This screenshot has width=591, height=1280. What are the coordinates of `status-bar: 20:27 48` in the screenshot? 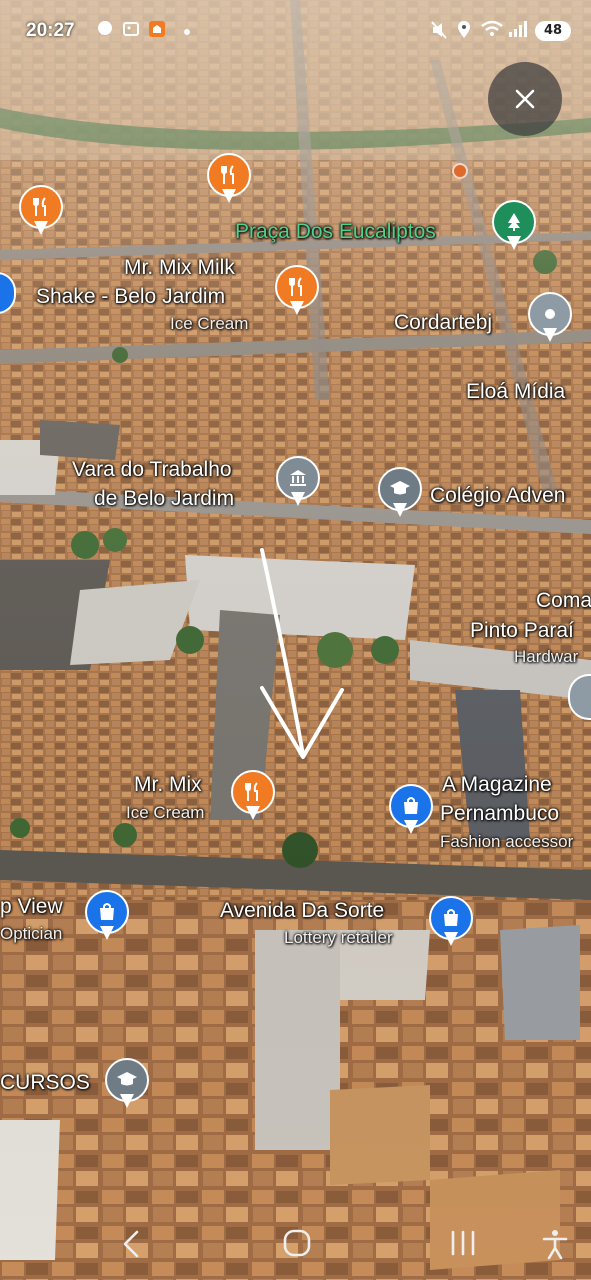 It's located at (295, 31).